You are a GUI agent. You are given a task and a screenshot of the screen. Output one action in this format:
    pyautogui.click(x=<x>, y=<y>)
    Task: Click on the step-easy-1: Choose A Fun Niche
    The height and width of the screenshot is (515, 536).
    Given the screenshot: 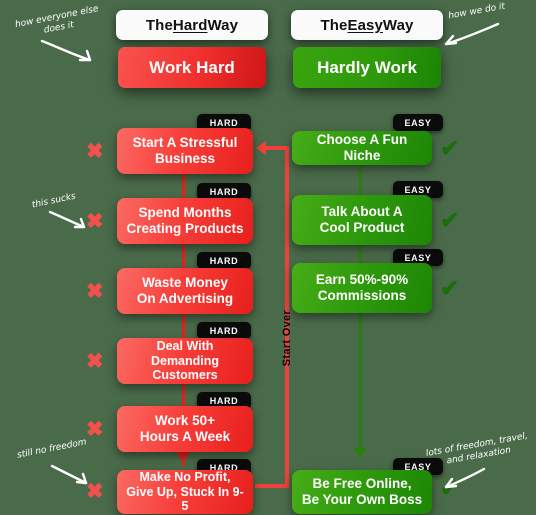 What is the action you would take?
    pyautogui.click(x=362, y=148)
    